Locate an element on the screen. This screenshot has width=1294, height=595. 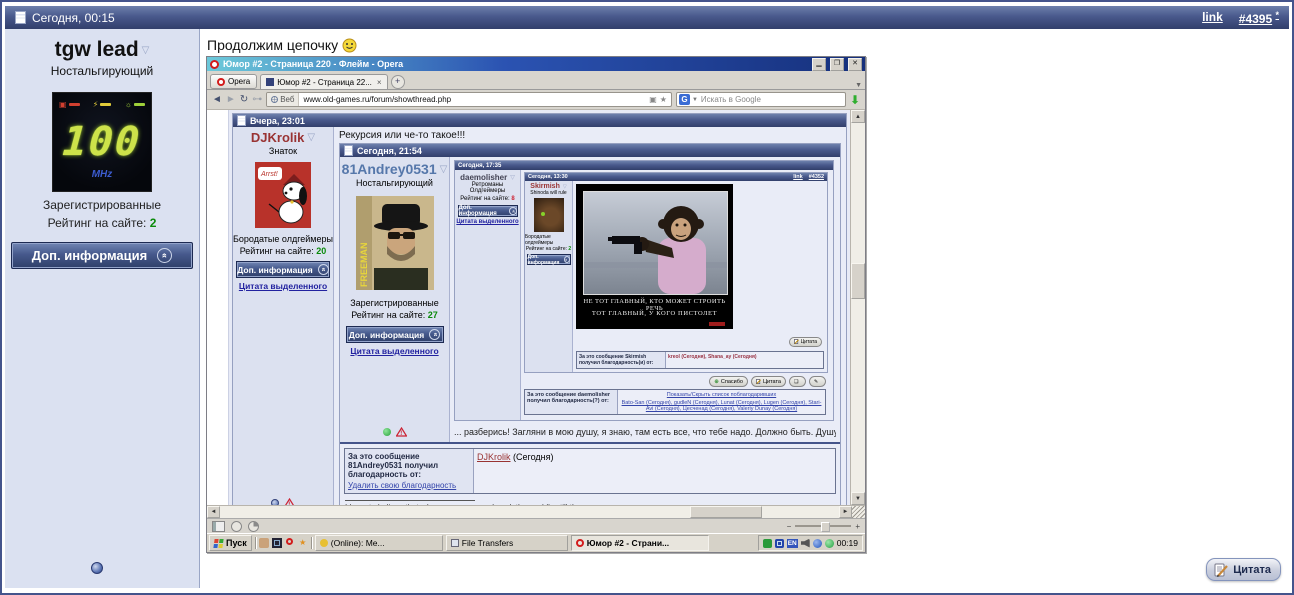
zoom-slider-thumb is located at coordinates (826, 527).